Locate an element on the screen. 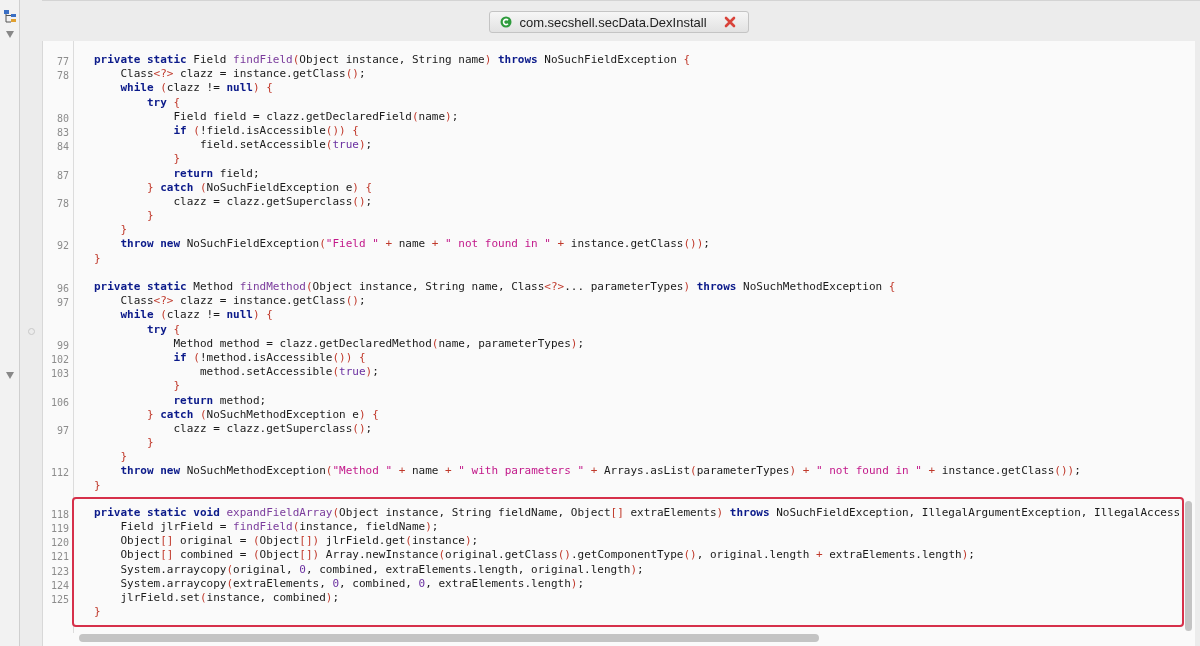 This screenshot has width=1200, height=646. code-line: Object[] original = (Object[]) jlrField.get(instance); is located at coordinates (299, 541).